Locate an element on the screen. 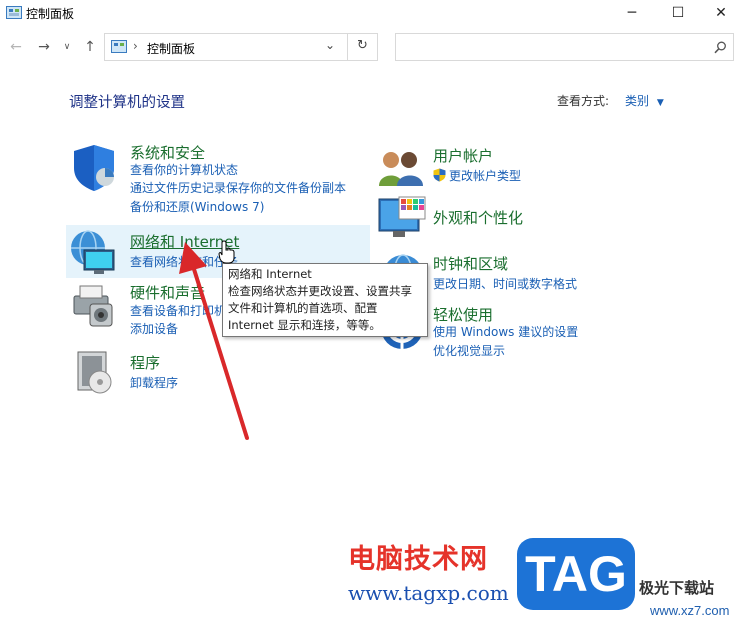 The height and width of the screenshot is (628, 741). window-title: 控制面板 is located at coordinates (50, 14).